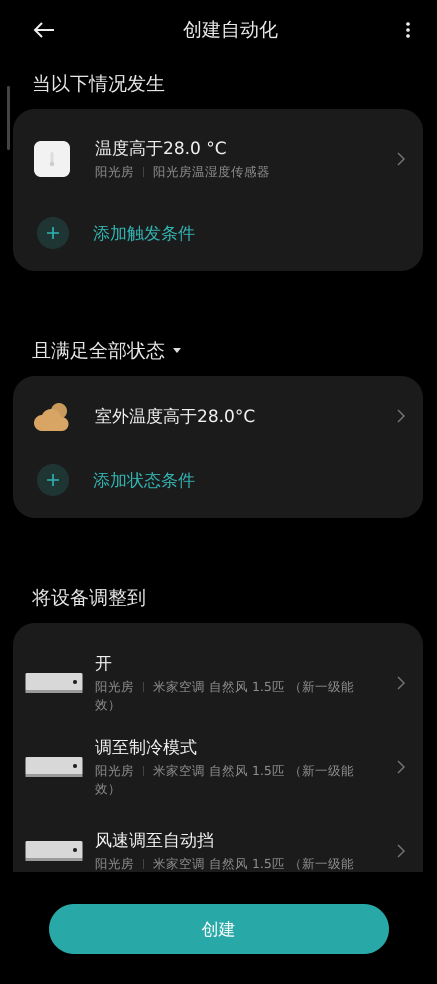  What do you see at coordinates (8, 118) in the screenshot?
I see `scrollbar` at bounding box center [8, 118].